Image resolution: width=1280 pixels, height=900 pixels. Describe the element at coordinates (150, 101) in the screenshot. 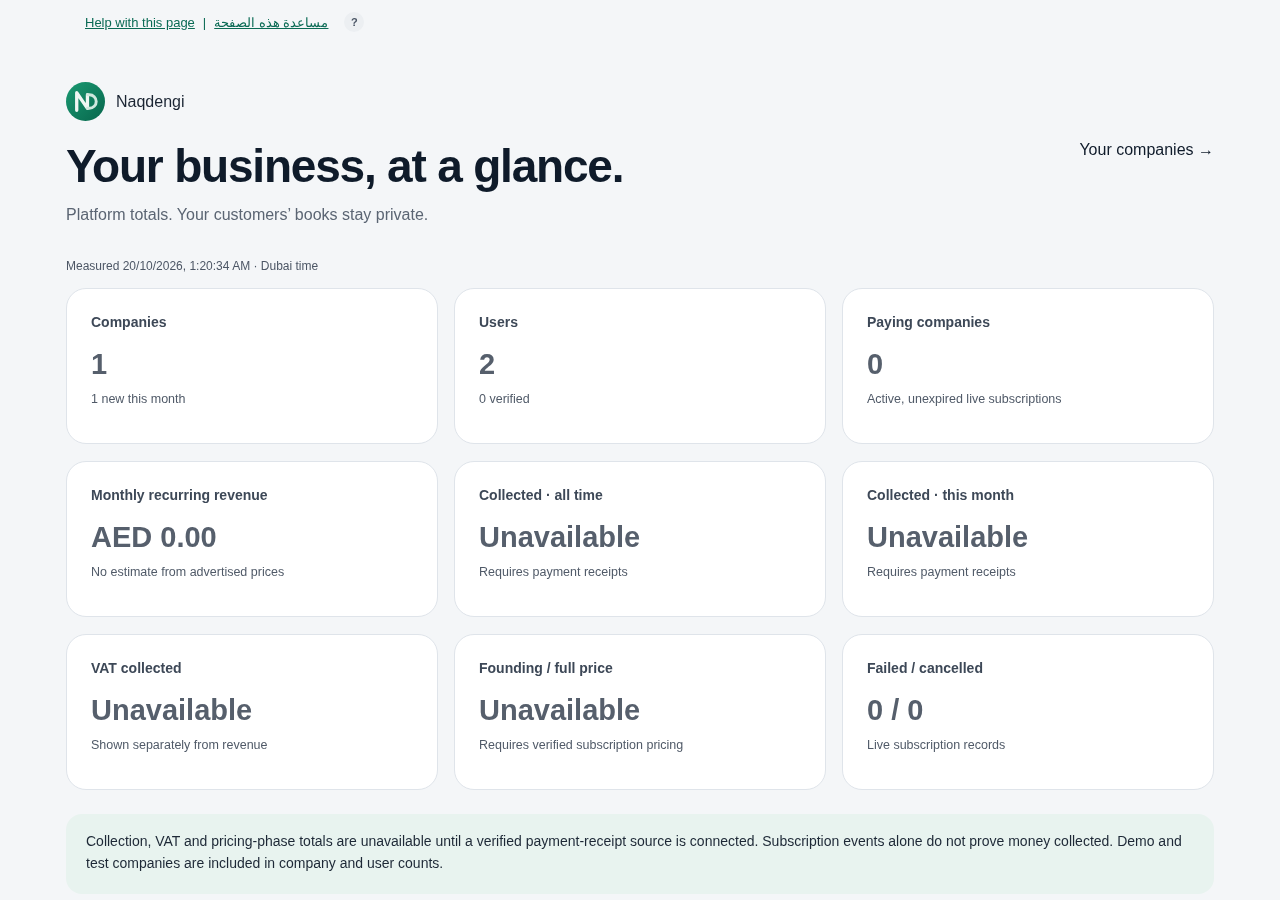

I see `brand-name: Naqdengi` at that location.